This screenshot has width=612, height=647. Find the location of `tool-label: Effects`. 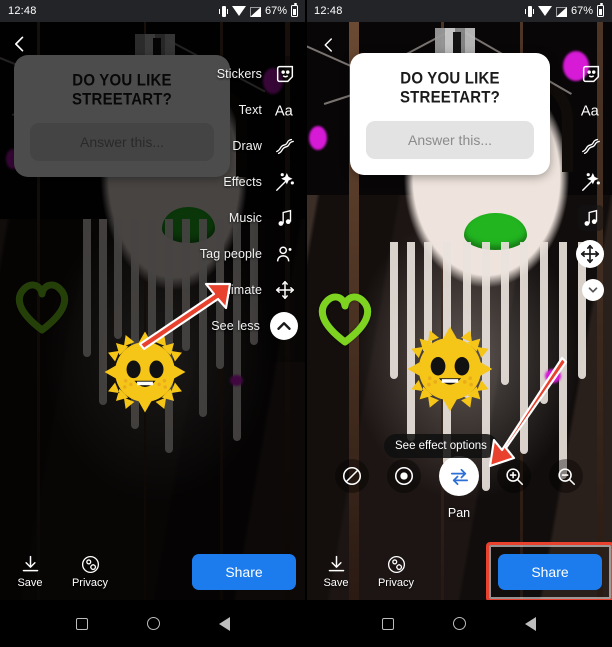

tool-label: Effects is located at coordinates (242, 182).